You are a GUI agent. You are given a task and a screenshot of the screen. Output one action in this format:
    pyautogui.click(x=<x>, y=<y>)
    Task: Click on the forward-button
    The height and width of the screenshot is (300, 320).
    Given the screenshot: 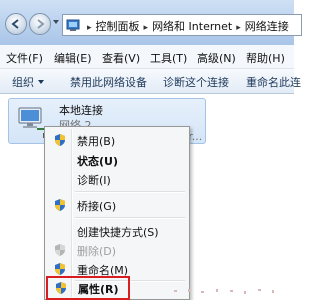 What is the action you would take?
    pyautogui.click(x=40, y=24)
    